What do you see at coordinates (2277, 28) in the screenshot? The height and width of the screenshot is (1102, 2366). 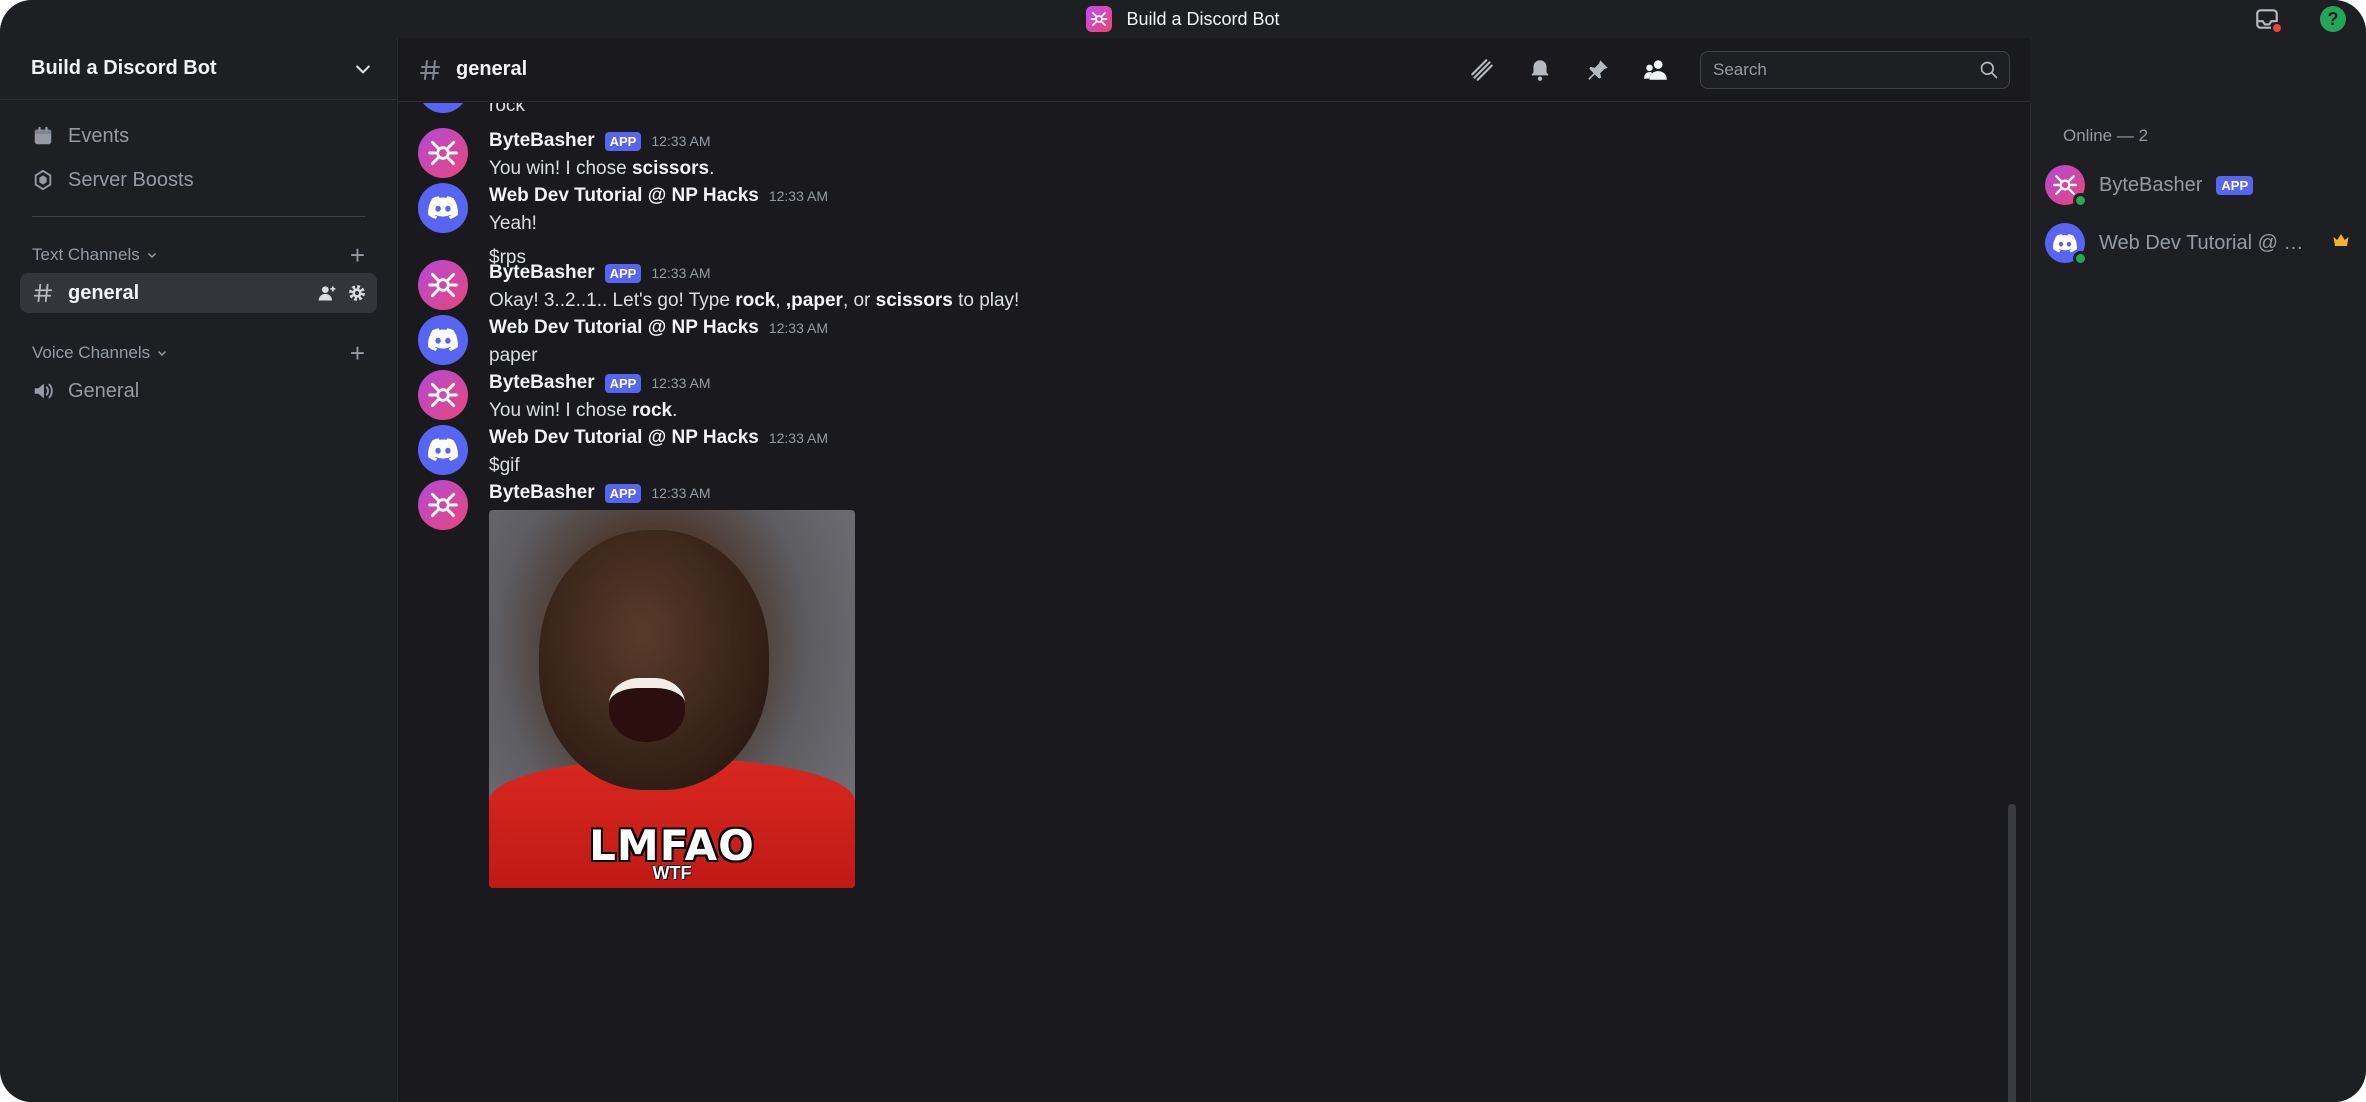 I see `notification-dot` at bounding box center [2277, 28].